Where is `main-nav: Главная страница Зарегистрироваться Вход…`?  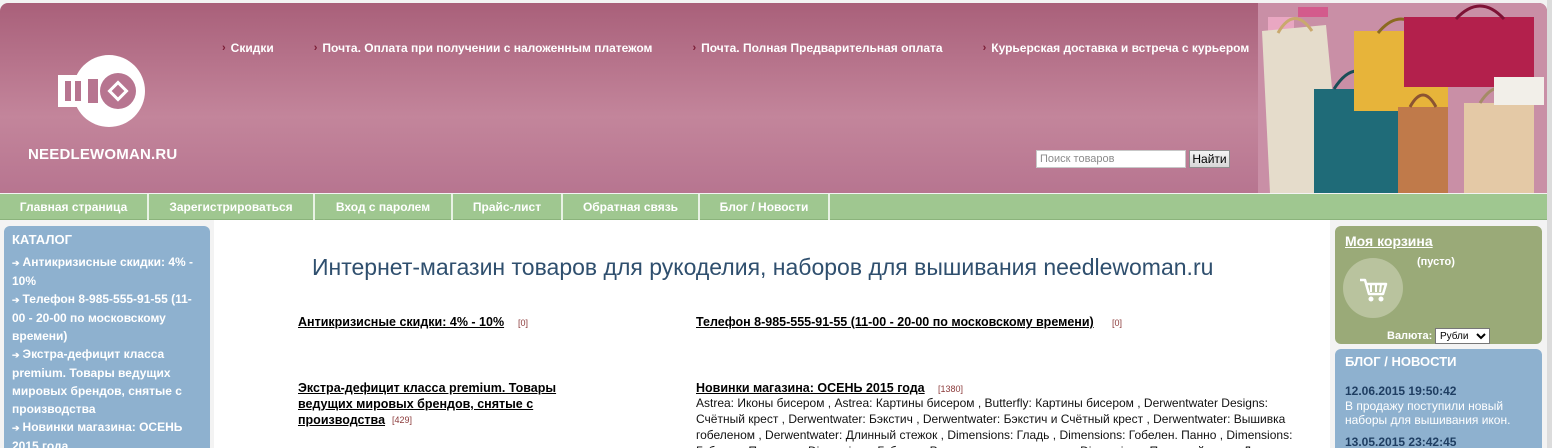 main-nav: Главная страница Зарегистрироваться Вход… is located at coordinates (773, 207).